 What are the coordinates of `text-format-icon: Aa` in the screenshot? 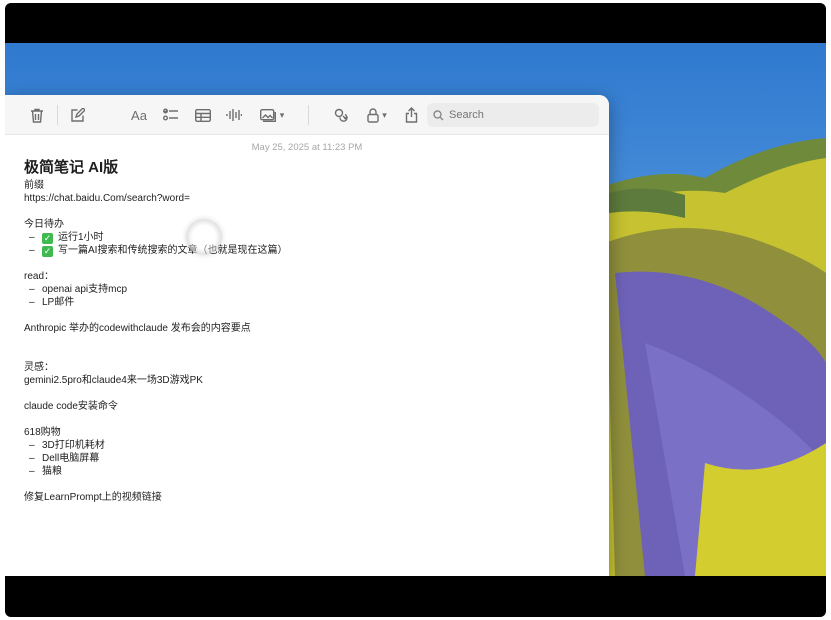 It's located at (139, 115).